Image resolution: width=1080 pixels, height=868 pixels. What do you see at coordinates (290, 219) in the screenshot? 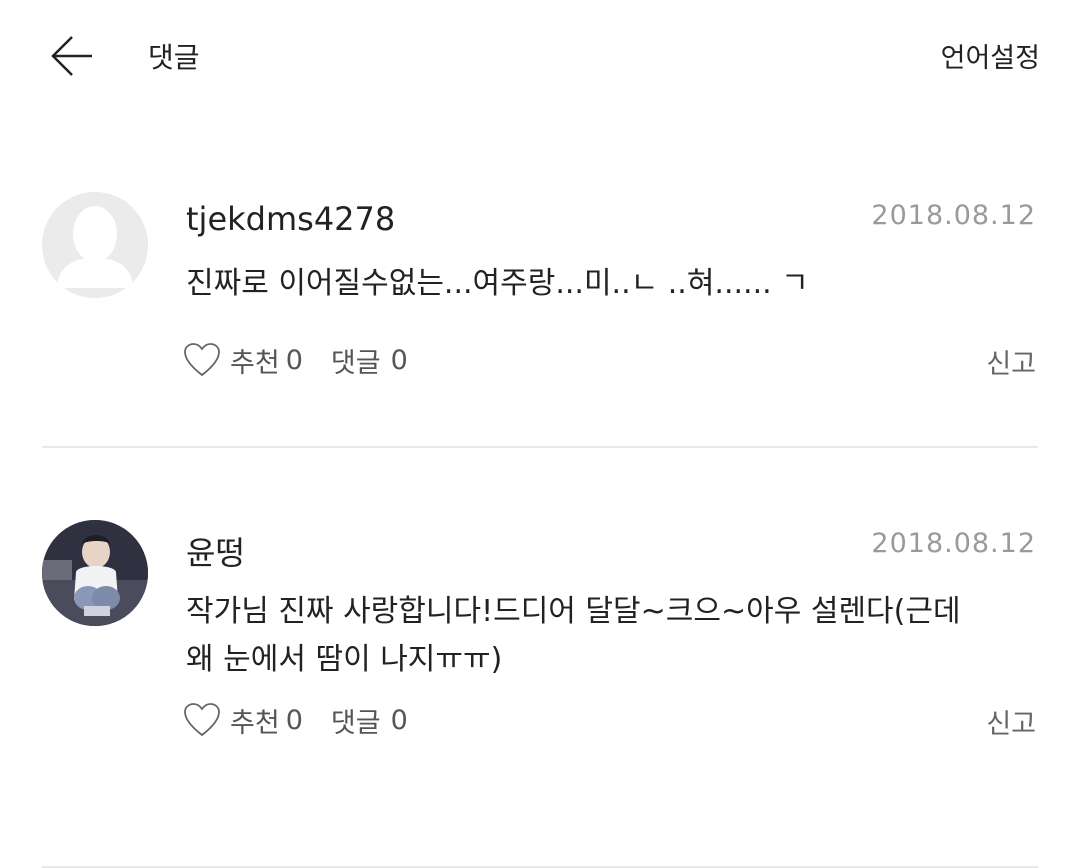
I see `comment-username: tjekdms4278` at bounding box center [290, 219].